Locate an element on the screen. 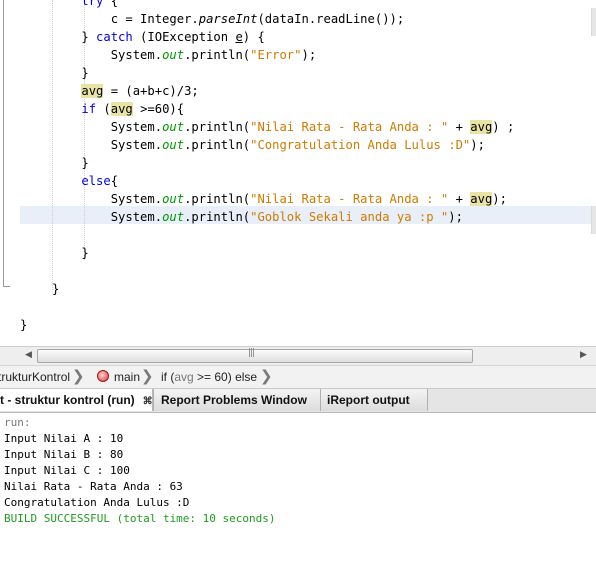 Image resolution: width=596 pixels, height=564 pixels. scrollbar-thumb: ||| is located at coordinates (255, 355).